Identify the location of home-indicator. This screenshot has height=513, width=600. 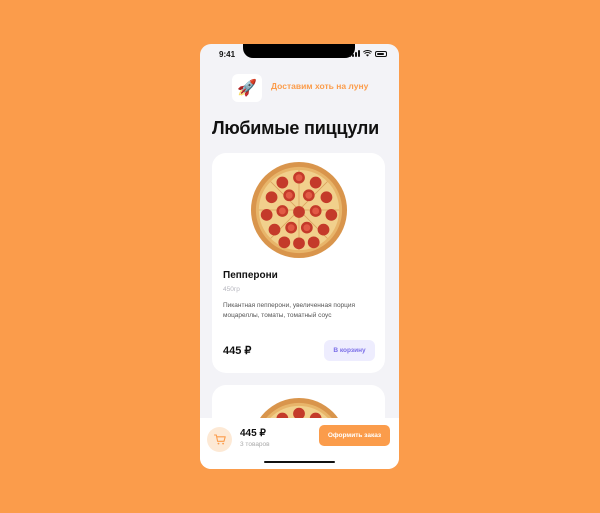
(299, 462).